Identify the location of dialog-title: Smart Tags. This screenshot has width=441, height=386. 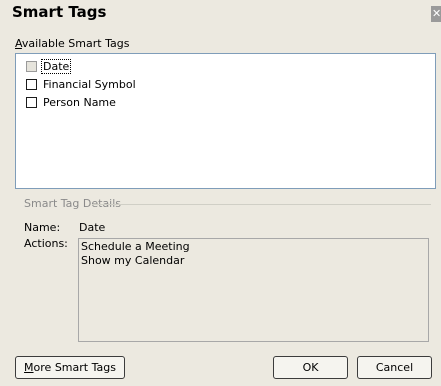
(59, 12).